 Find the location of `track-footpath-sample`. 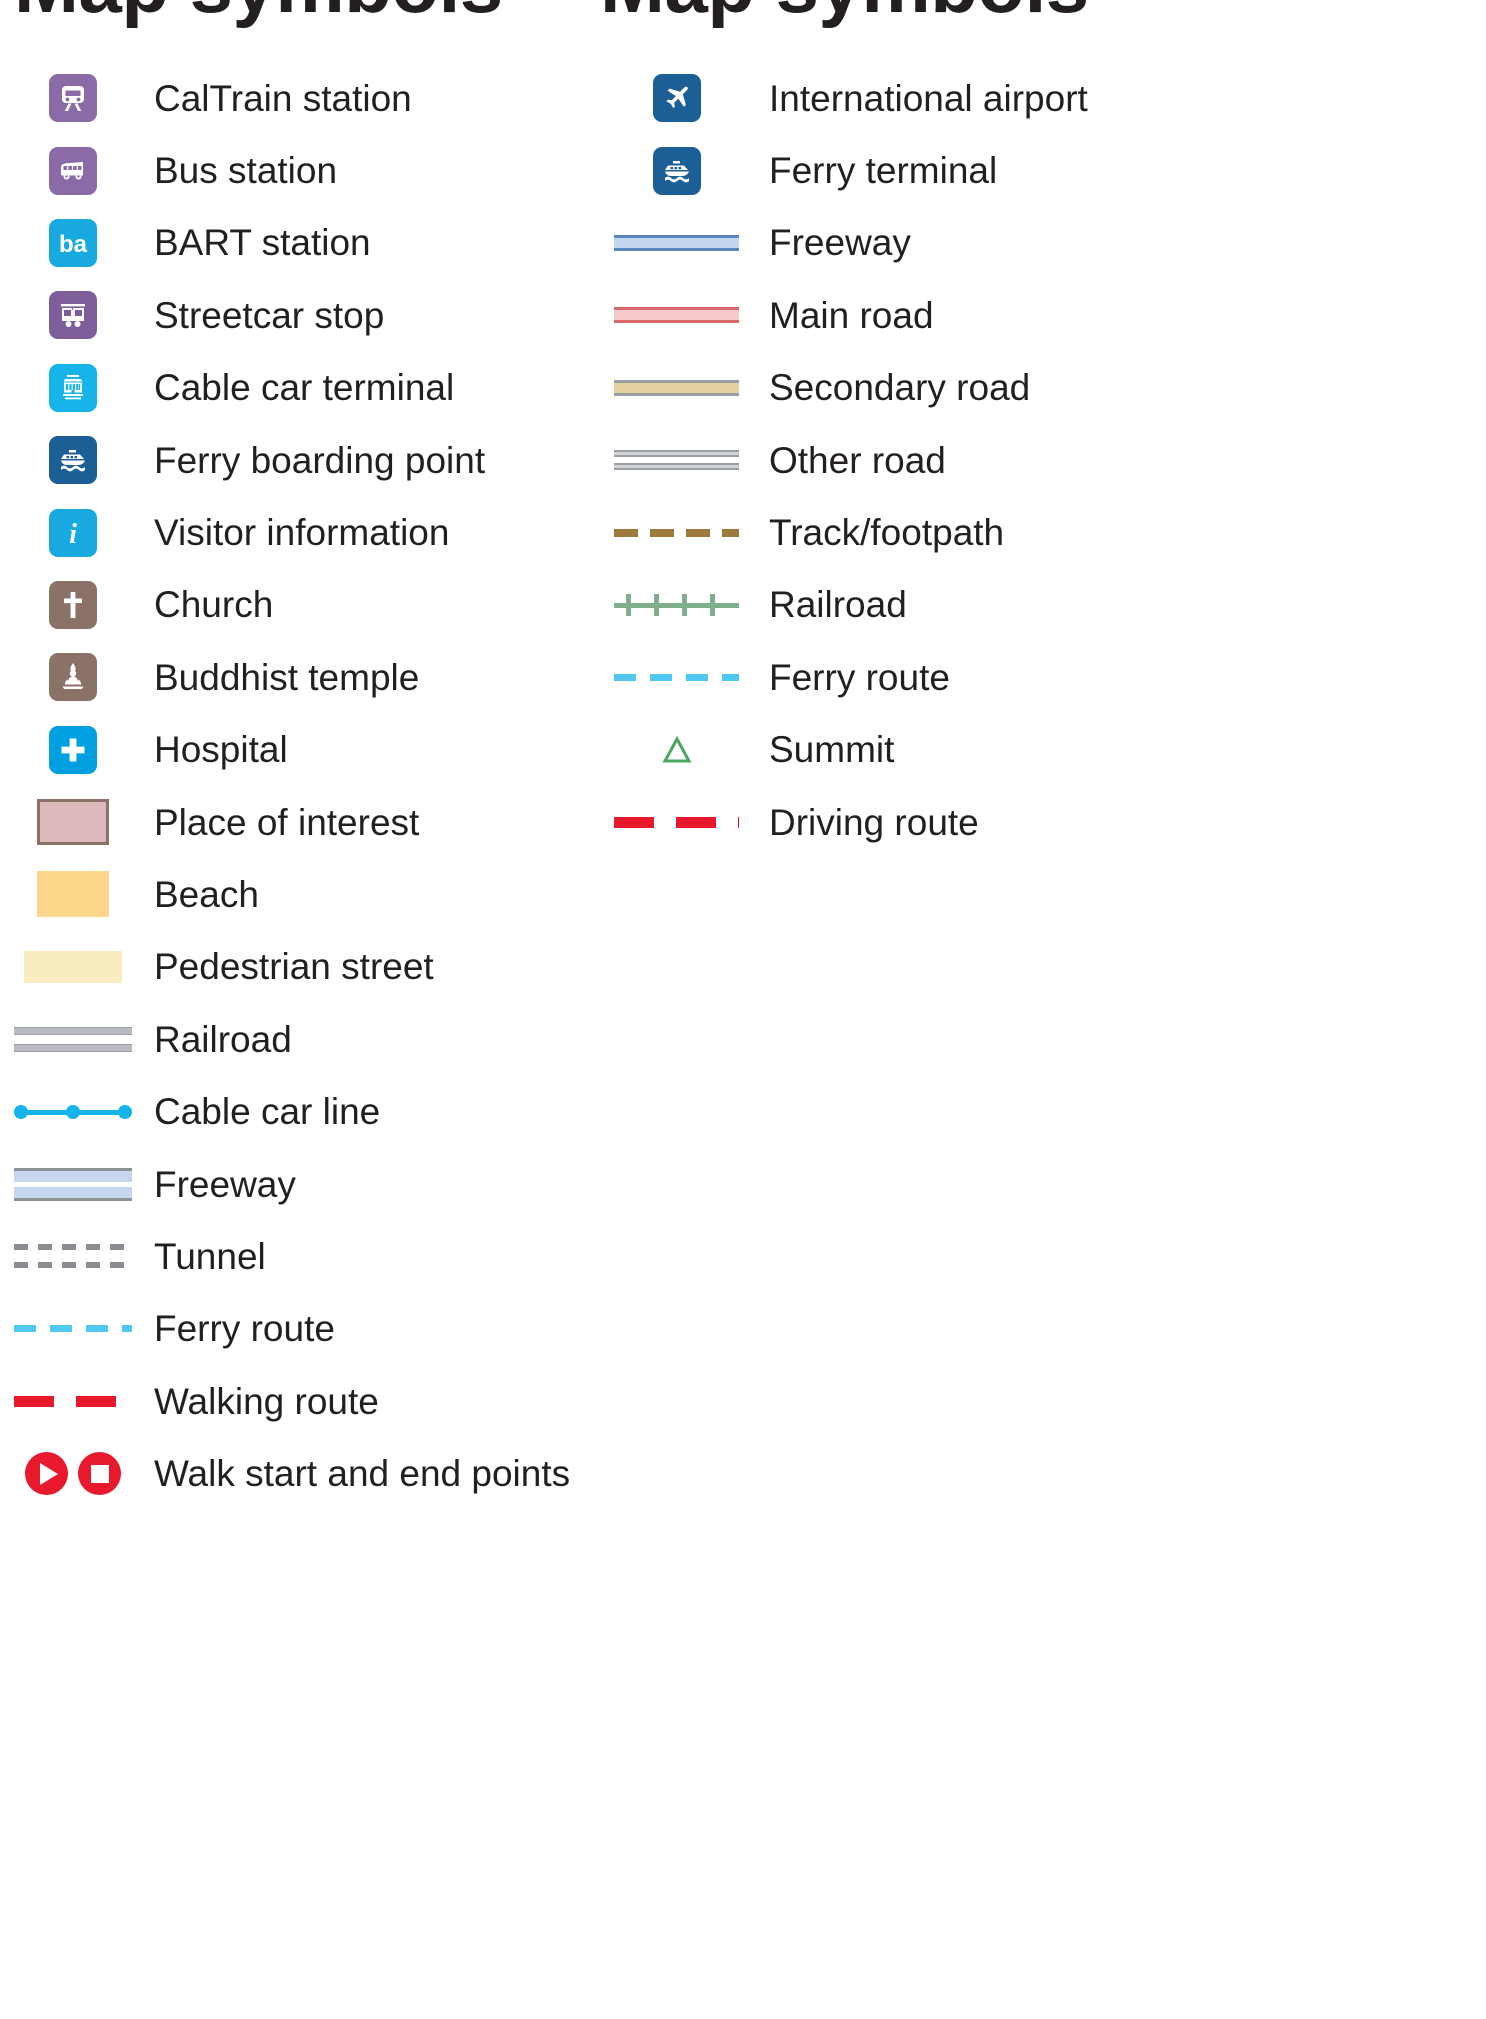

track-footpath-sample is located at coordinates (676, 533).